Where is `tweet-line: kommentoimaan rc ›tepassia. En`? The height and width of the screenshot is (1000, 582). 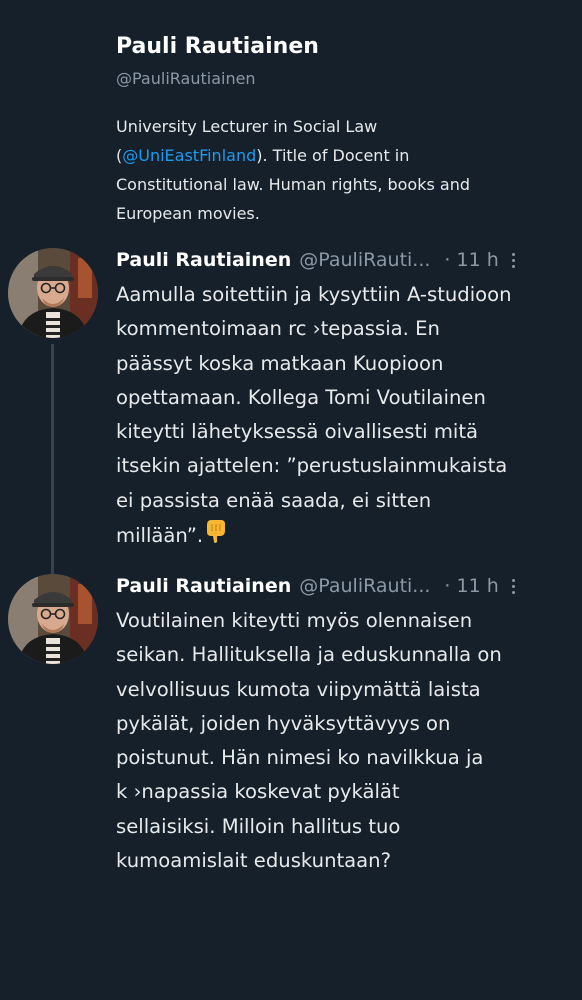
tweet-line: kommentoimaan rc ›tepassia. En is located at coordinates (278, 329).